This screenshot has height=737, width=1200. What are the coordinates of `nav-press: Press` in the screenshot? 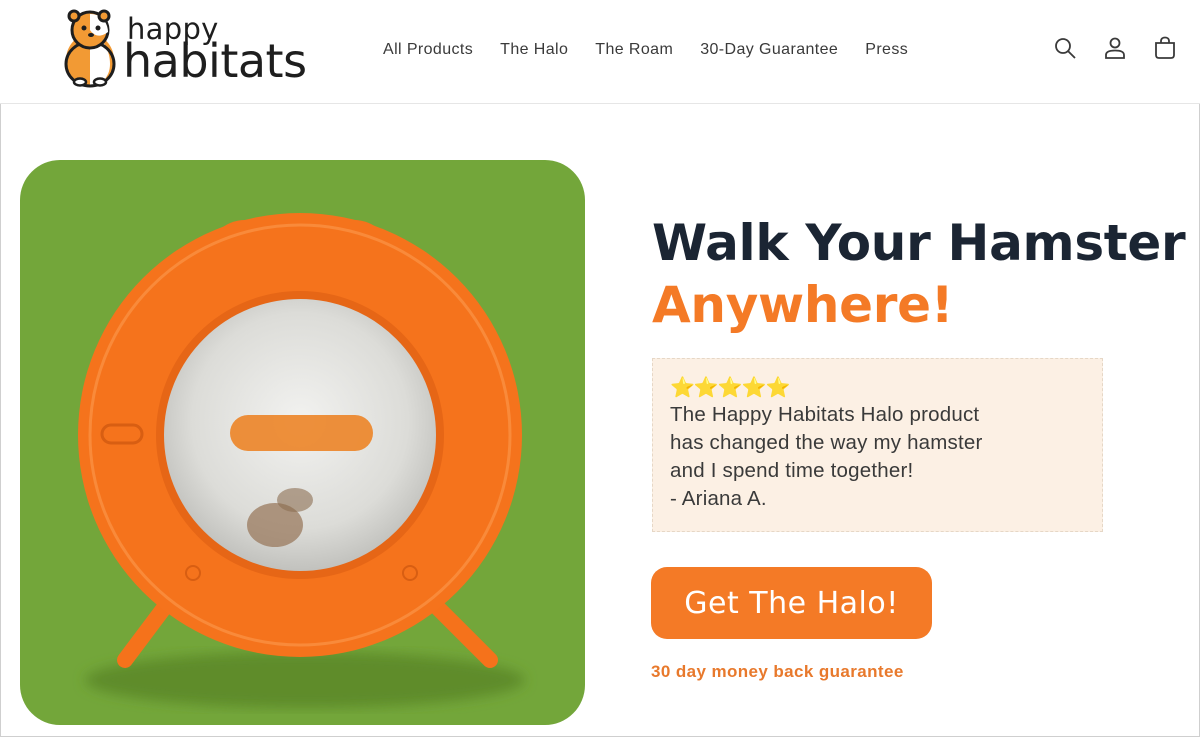 It's located at (886, 50).